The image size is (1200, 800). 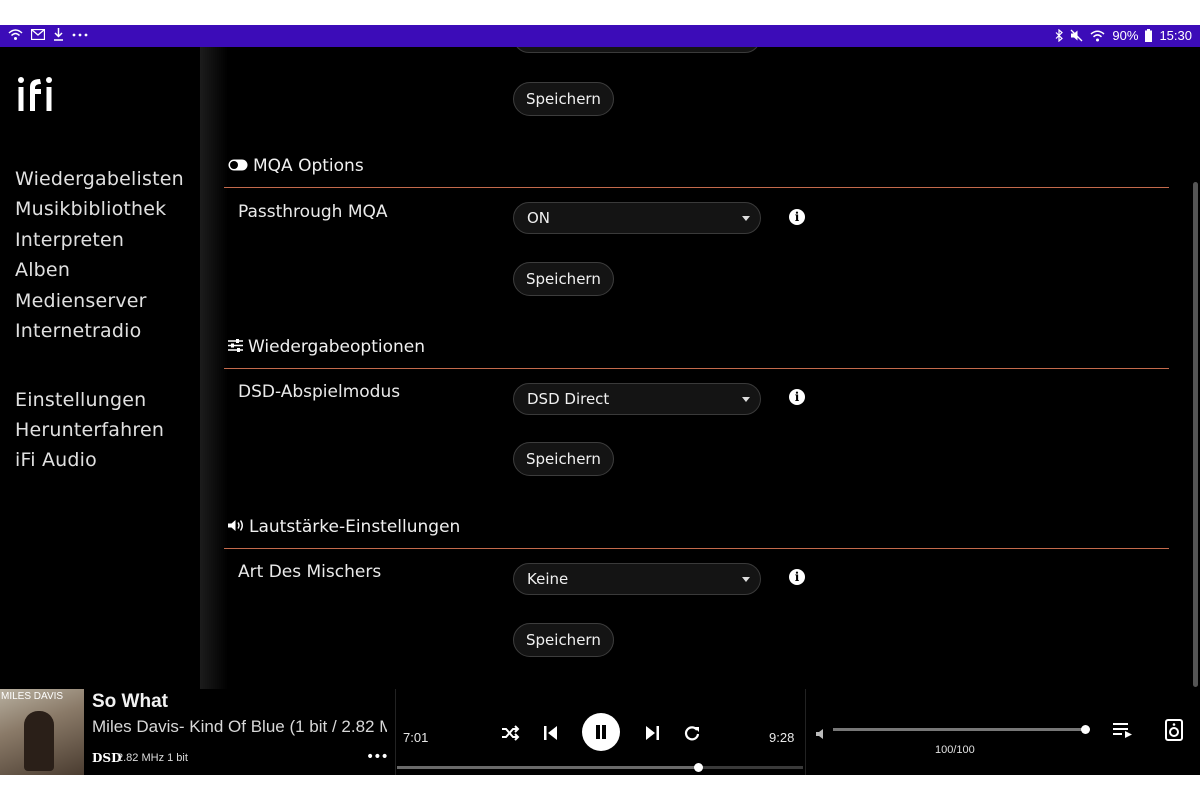 I want to click on pause-button, so click(x=601, y=732).